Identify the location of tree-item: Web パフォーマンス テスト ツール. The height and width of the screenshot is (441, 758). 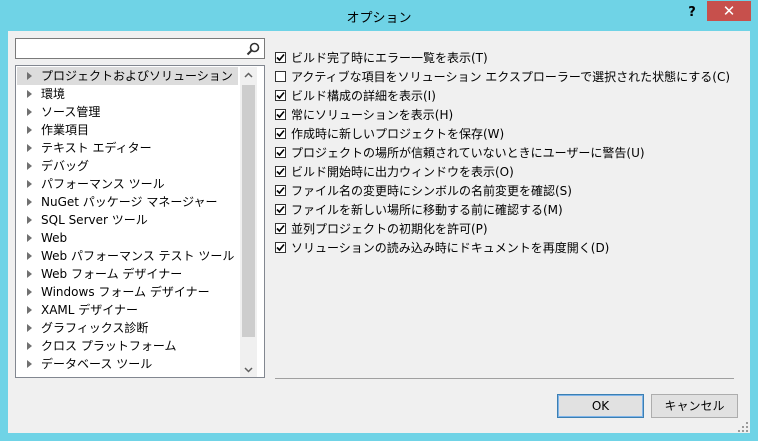
(127, 256).